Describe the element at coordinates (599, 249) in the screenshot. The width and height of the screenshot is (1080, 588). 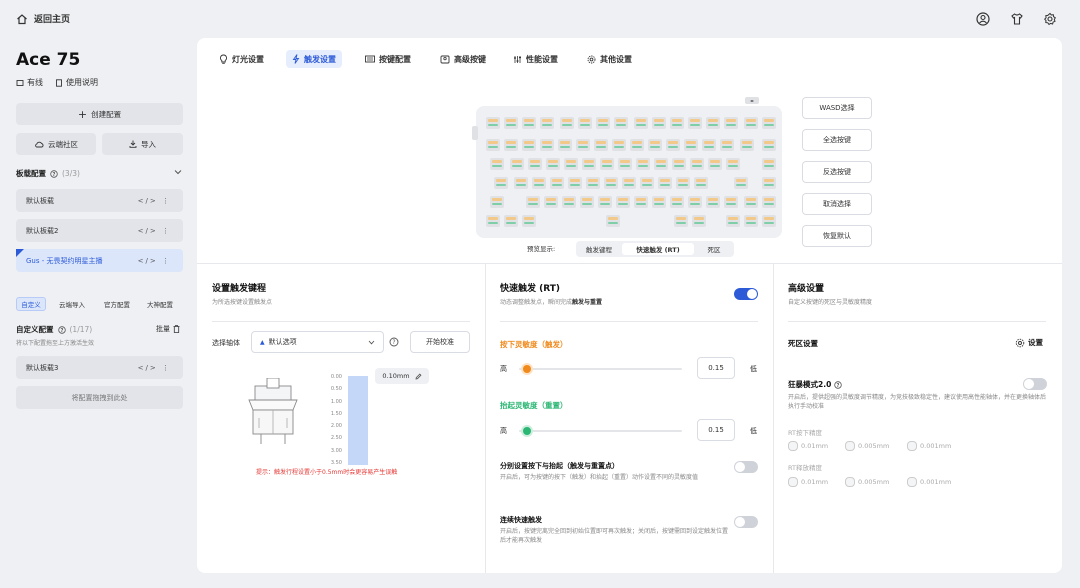
I see `preview-option-travel: 触发键程` at that location.